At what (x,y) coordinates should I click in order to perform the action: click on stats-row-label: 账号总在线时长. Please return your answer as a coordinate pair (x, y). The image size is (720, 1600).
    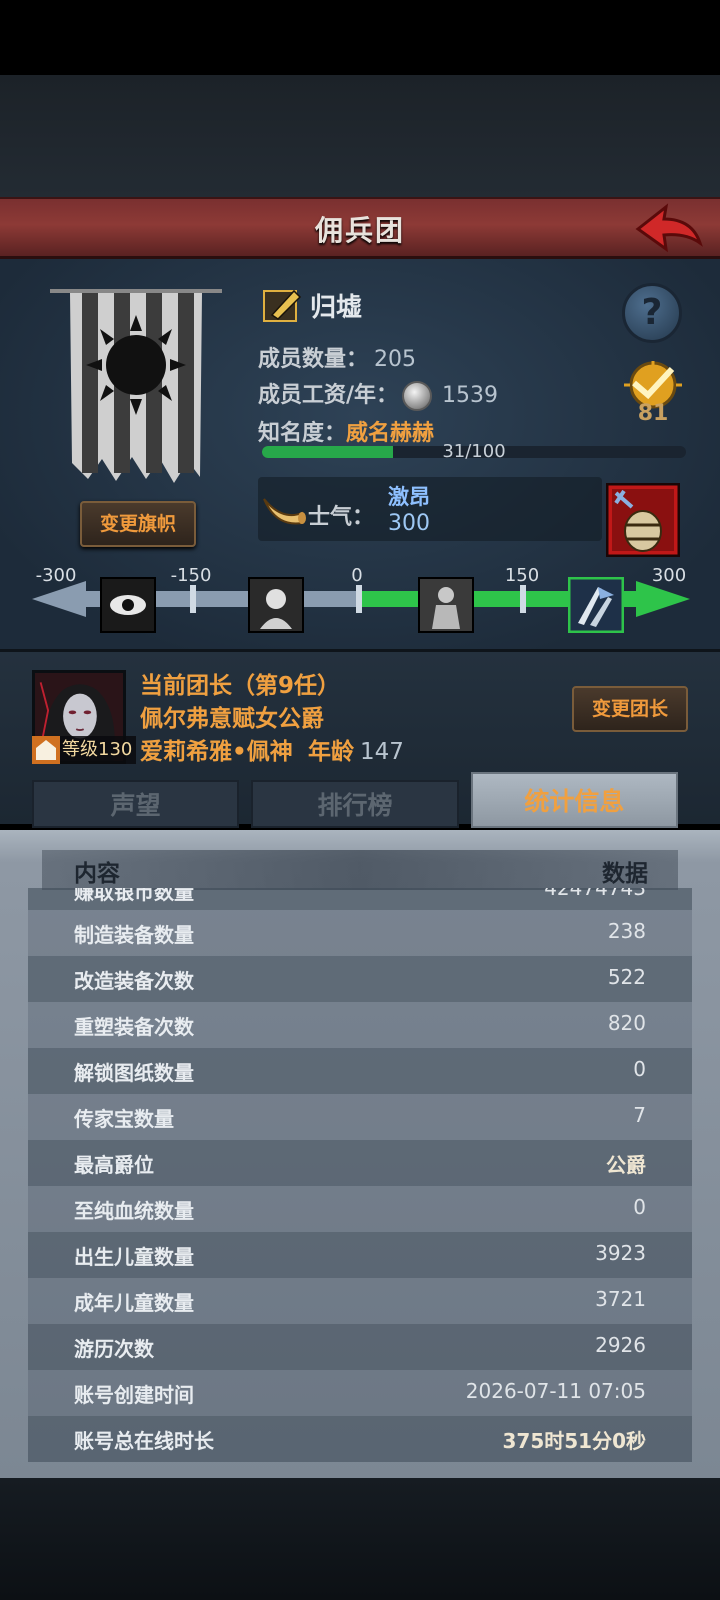
    Looking at the image, I should click on (144, 1441).